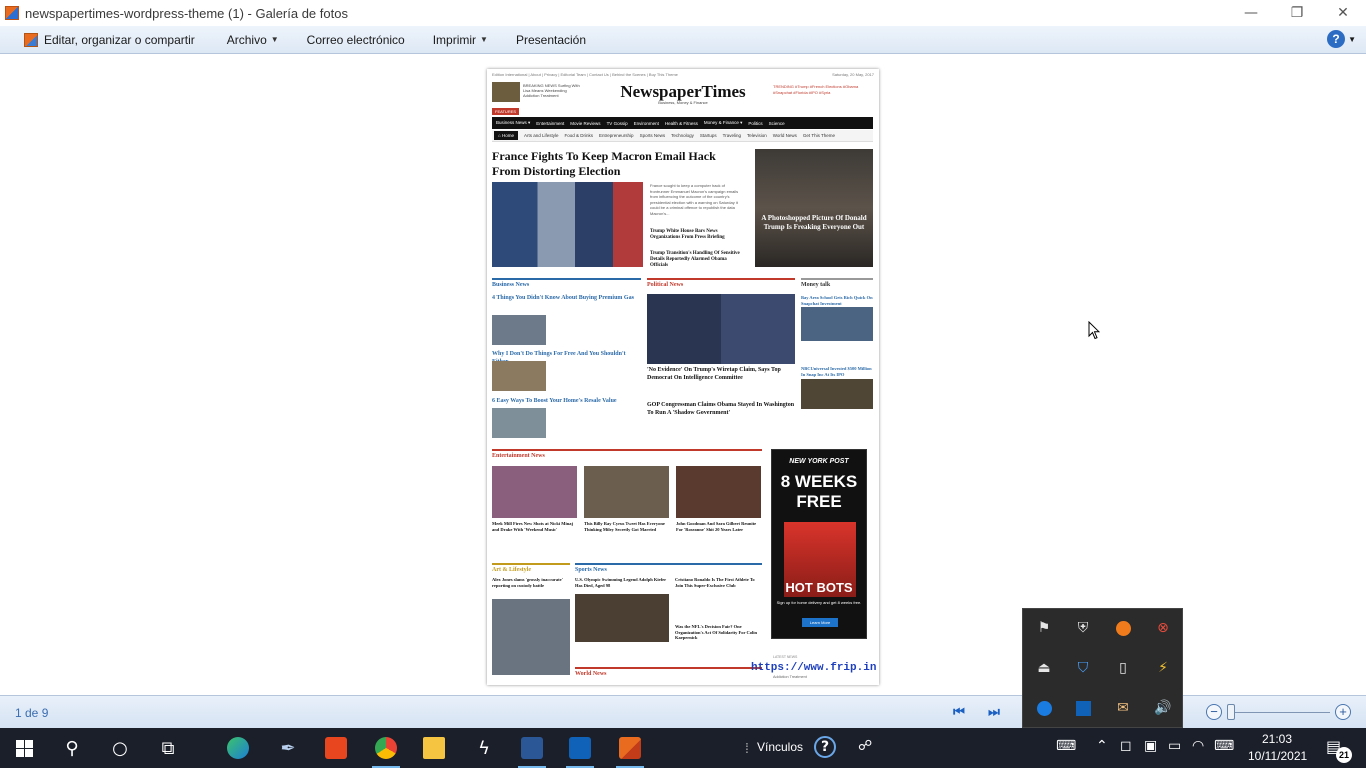 The image size is (1366, 768). I want to click on start-button, so click(24, 748).